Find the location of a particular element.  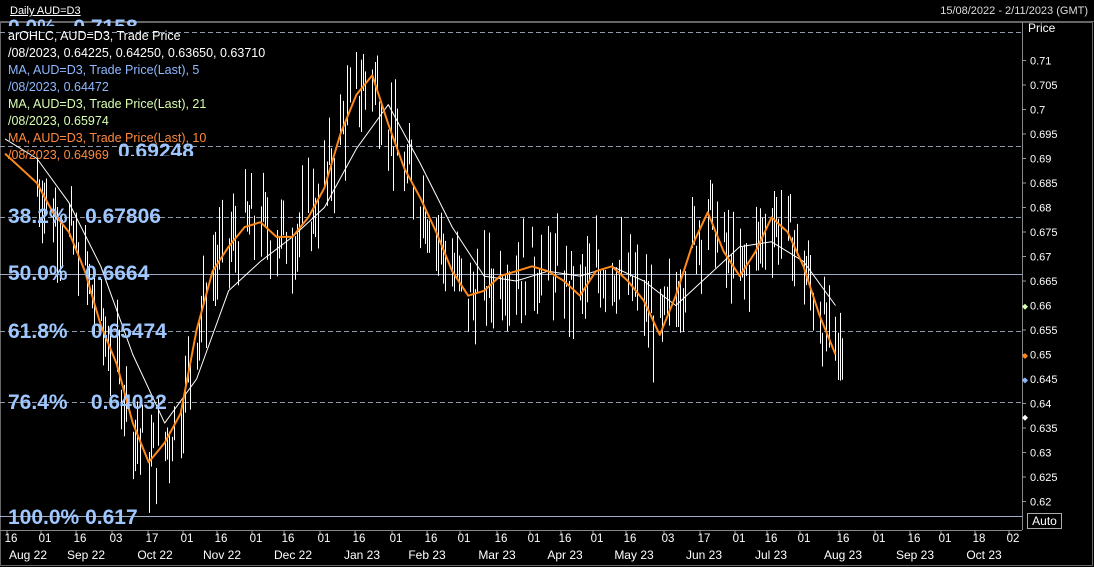

y-tick-label: 0.675 is located at coordinates (1044, 233).